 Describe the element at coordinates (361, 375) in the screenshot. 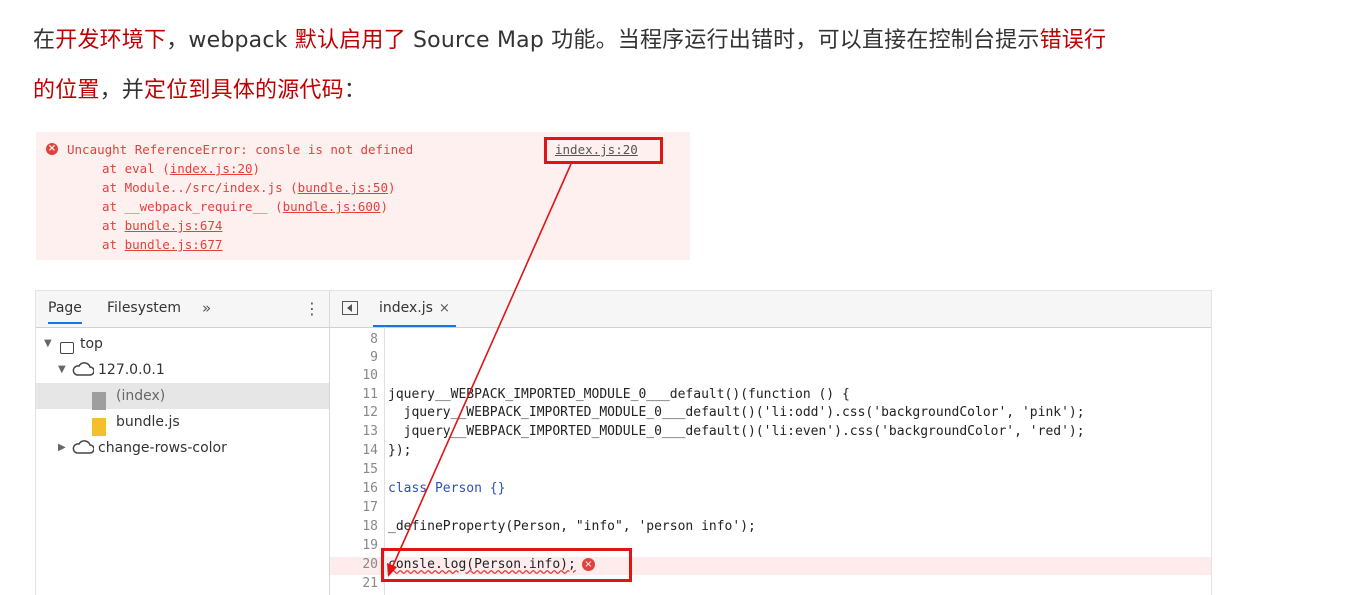

I see `line-number: 10` at that location.